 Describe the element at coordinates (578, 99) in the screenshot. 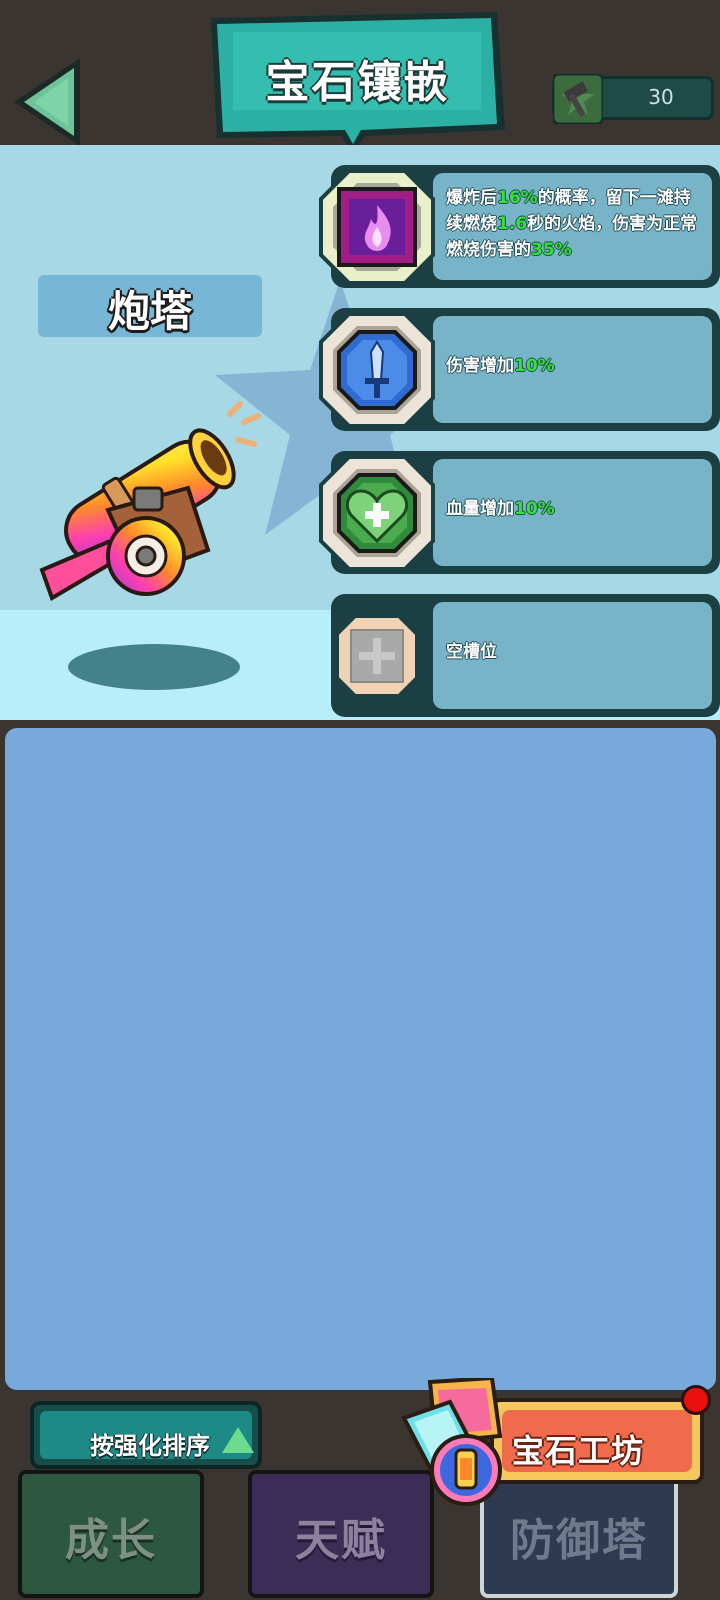

I see `hammer-icon` at that location.